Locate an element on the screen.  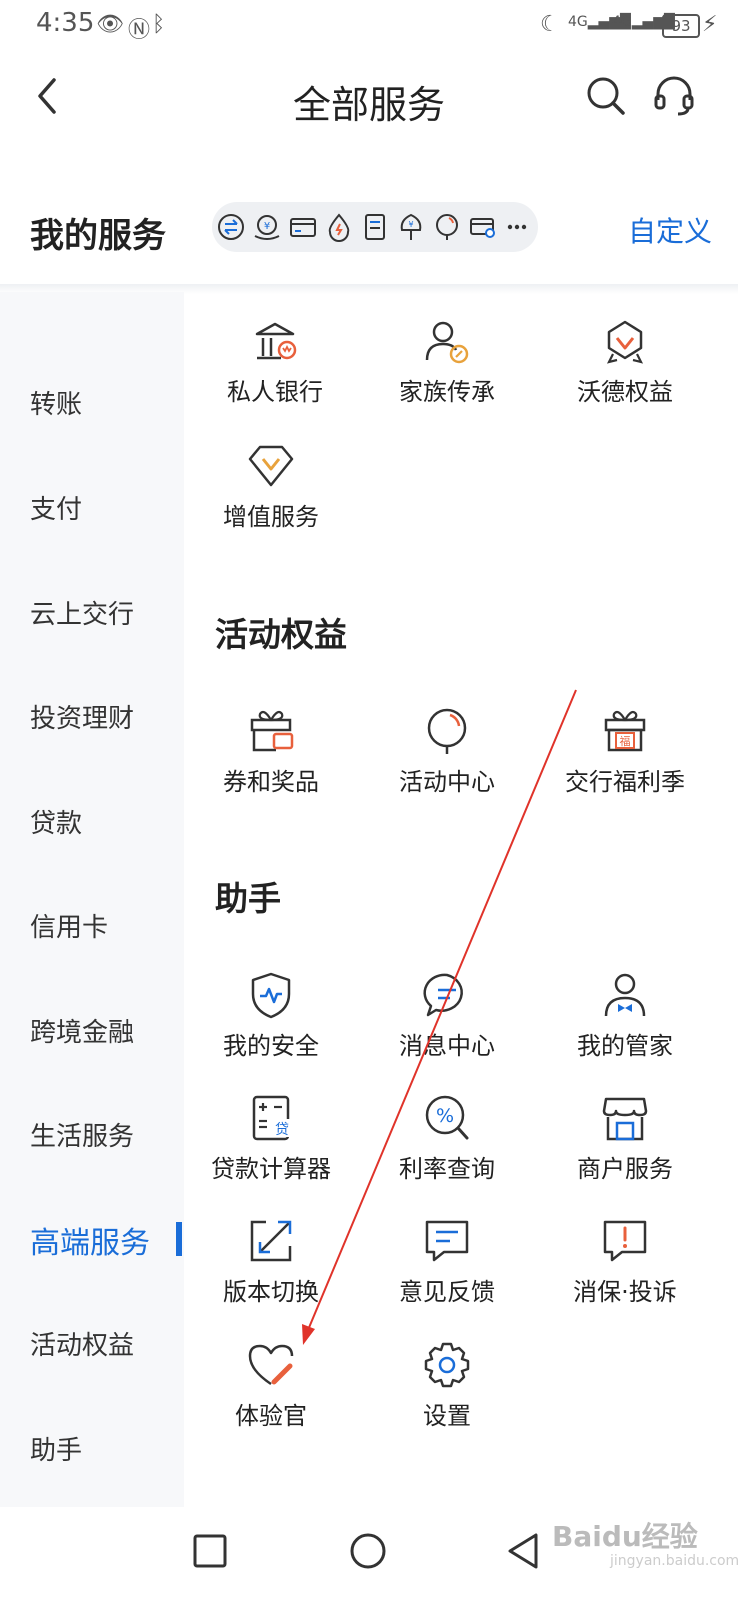
watermark-url: jingyan.baidu.com is located at coordinates (674, 1561).